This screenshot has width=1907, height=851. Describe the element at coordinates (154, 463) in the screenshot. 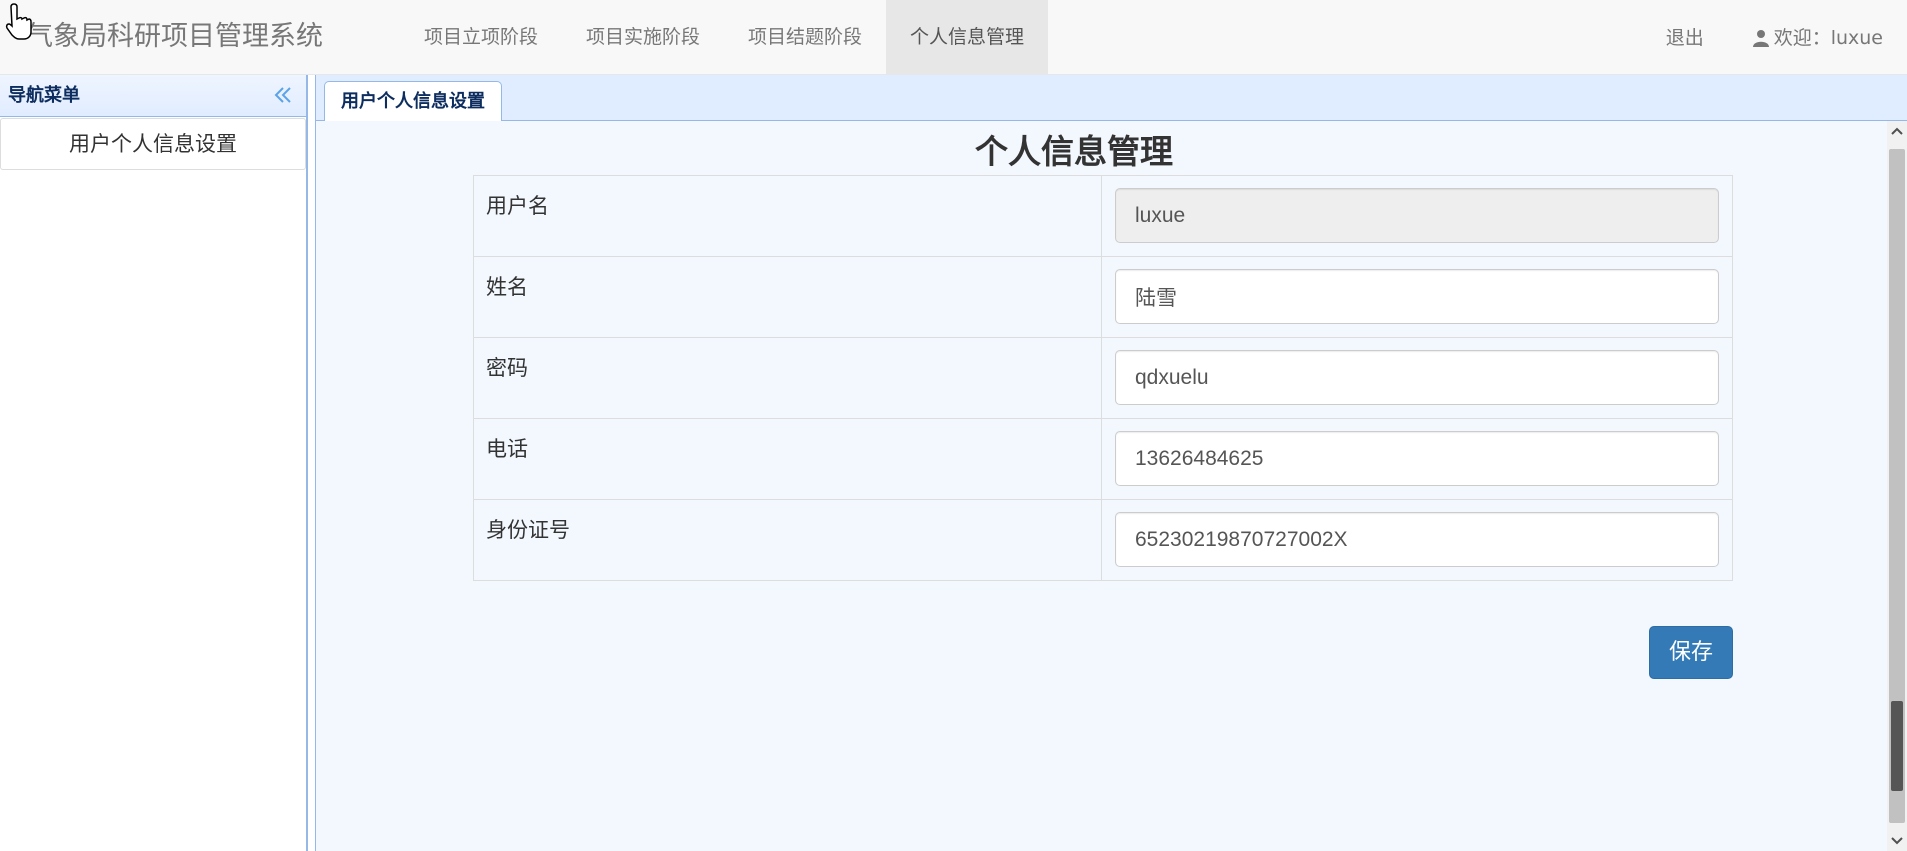

I see `sidebar: 导航菜单 用户个人信息设置` at that location.